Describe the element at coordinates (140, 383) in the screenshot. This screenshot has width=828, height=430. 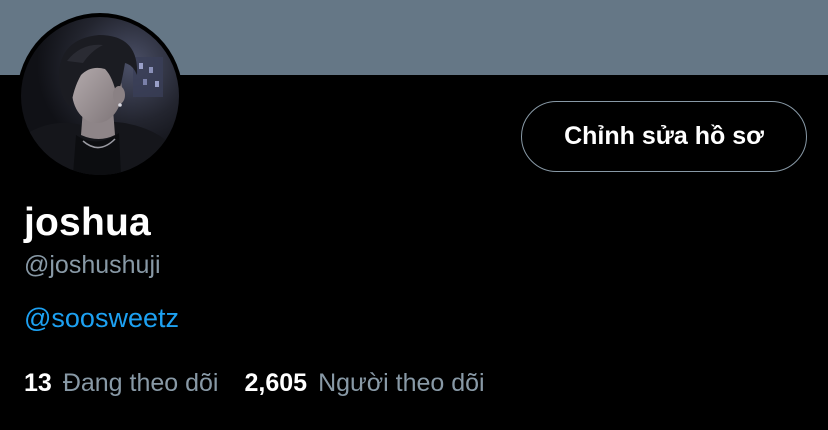
I see `following-label: Đang theo dõi` at that location.